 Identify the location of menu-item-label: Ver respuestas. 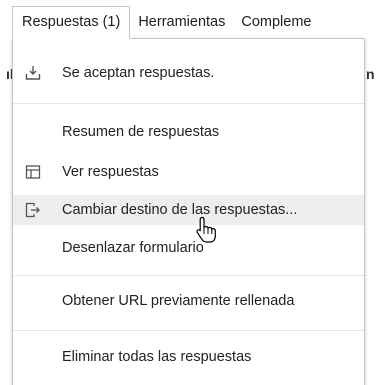
(110, 172).